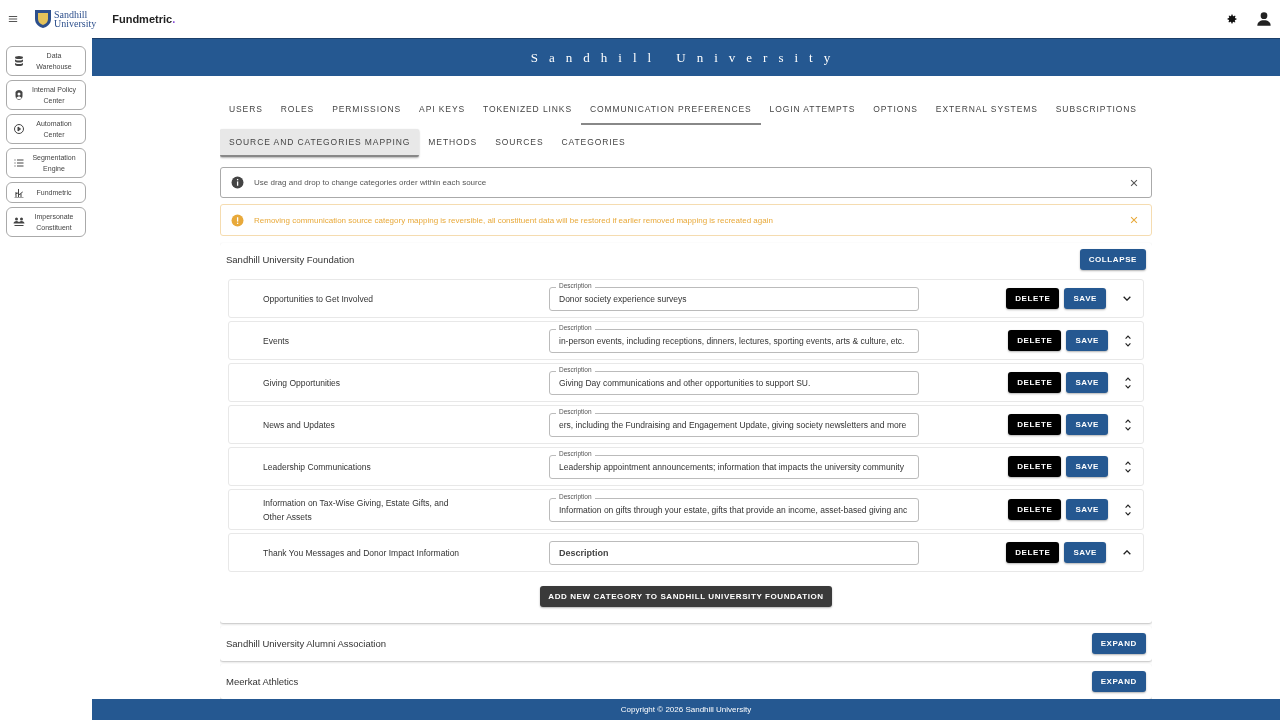 Image resolution: width=1280 pixels, height=720 pixels. I want to click on tab: USERS, so click(246, 110).